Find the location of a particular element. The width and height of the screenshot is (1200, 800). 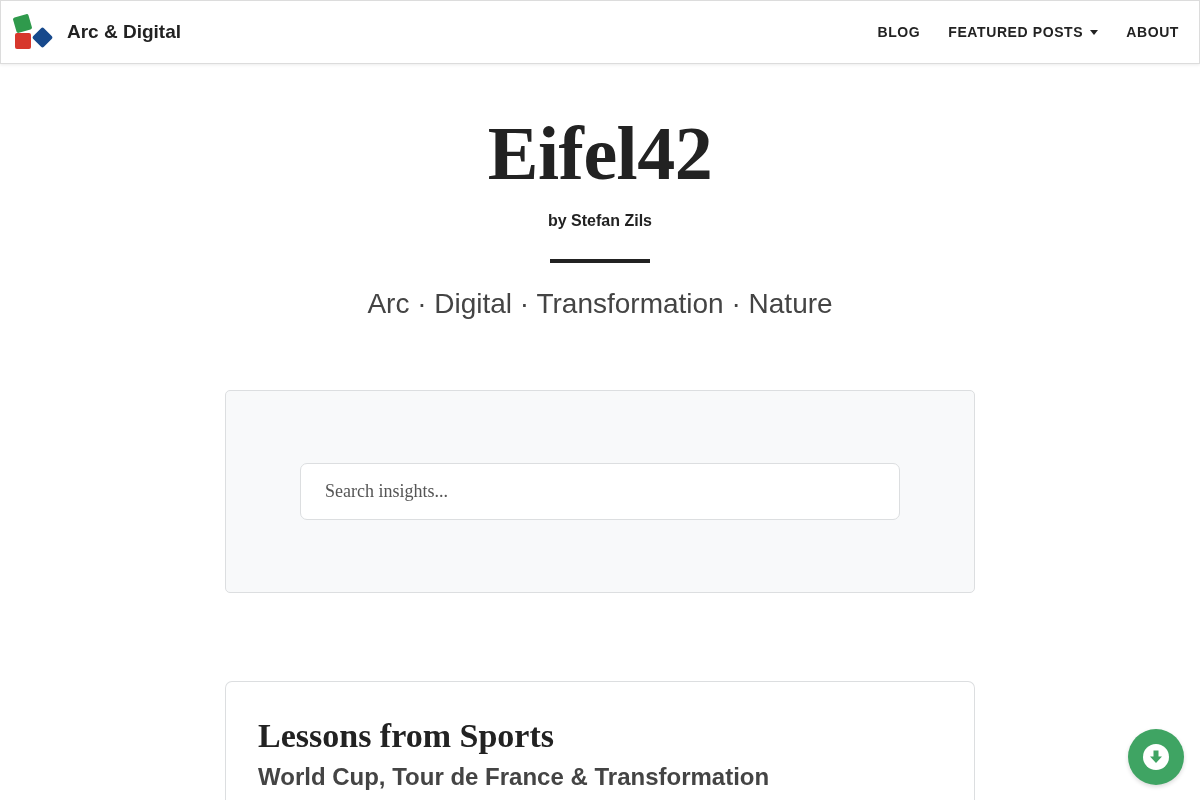

site-name: Arc & Digital is located at coordinates (124, 32).